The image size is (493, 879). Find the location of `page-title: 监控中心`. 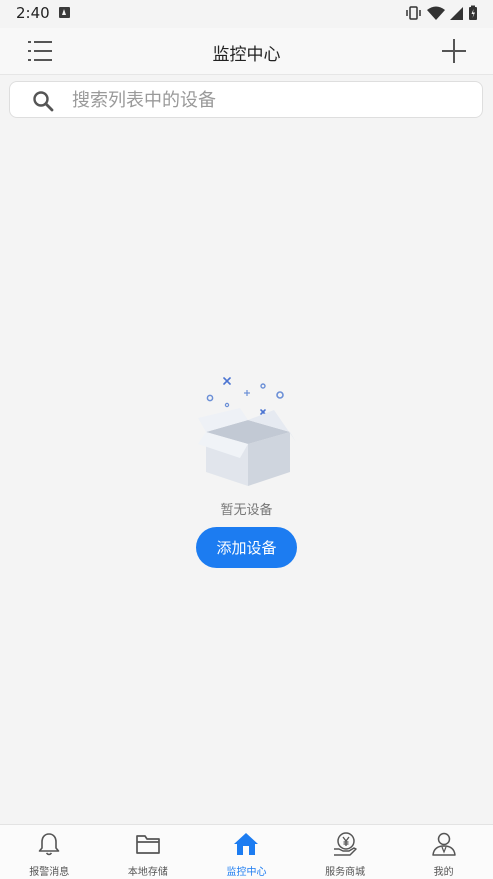

page-title: 监控中心 is located at coordinates (246, 55).